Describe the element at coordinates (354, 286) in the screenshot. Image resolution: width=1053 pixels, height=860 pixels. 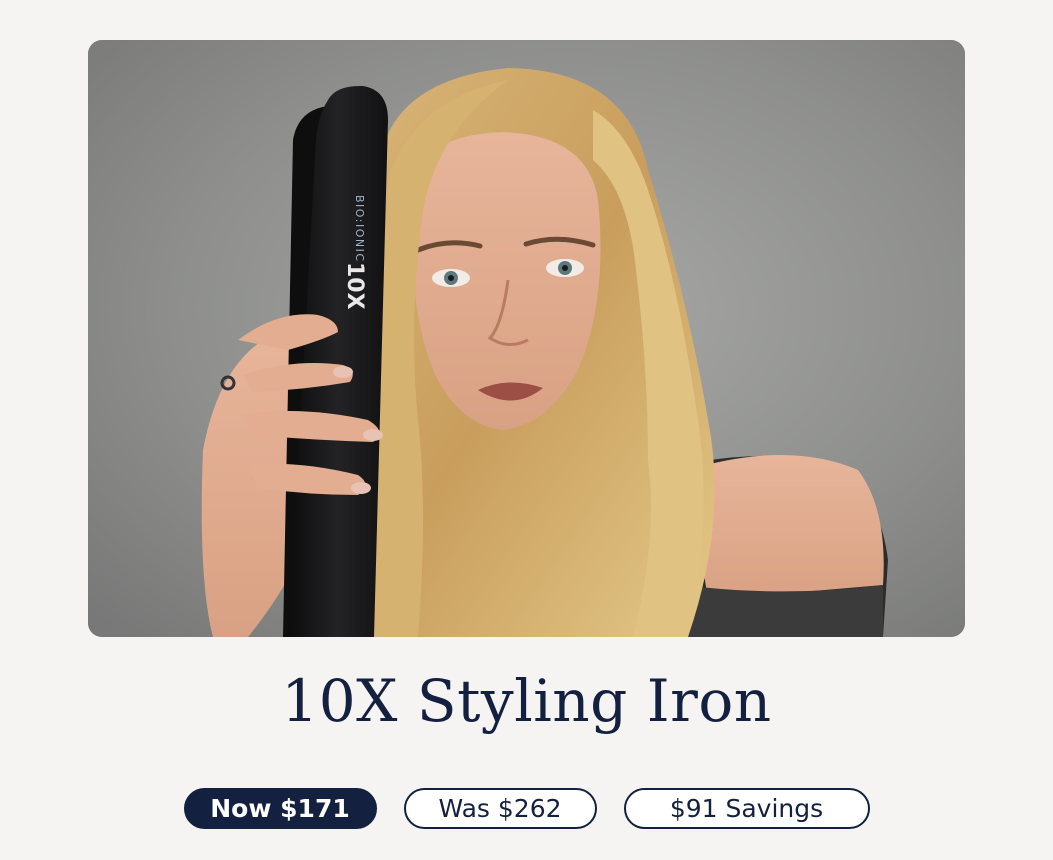
I see `svg-text: 10X` at that location.